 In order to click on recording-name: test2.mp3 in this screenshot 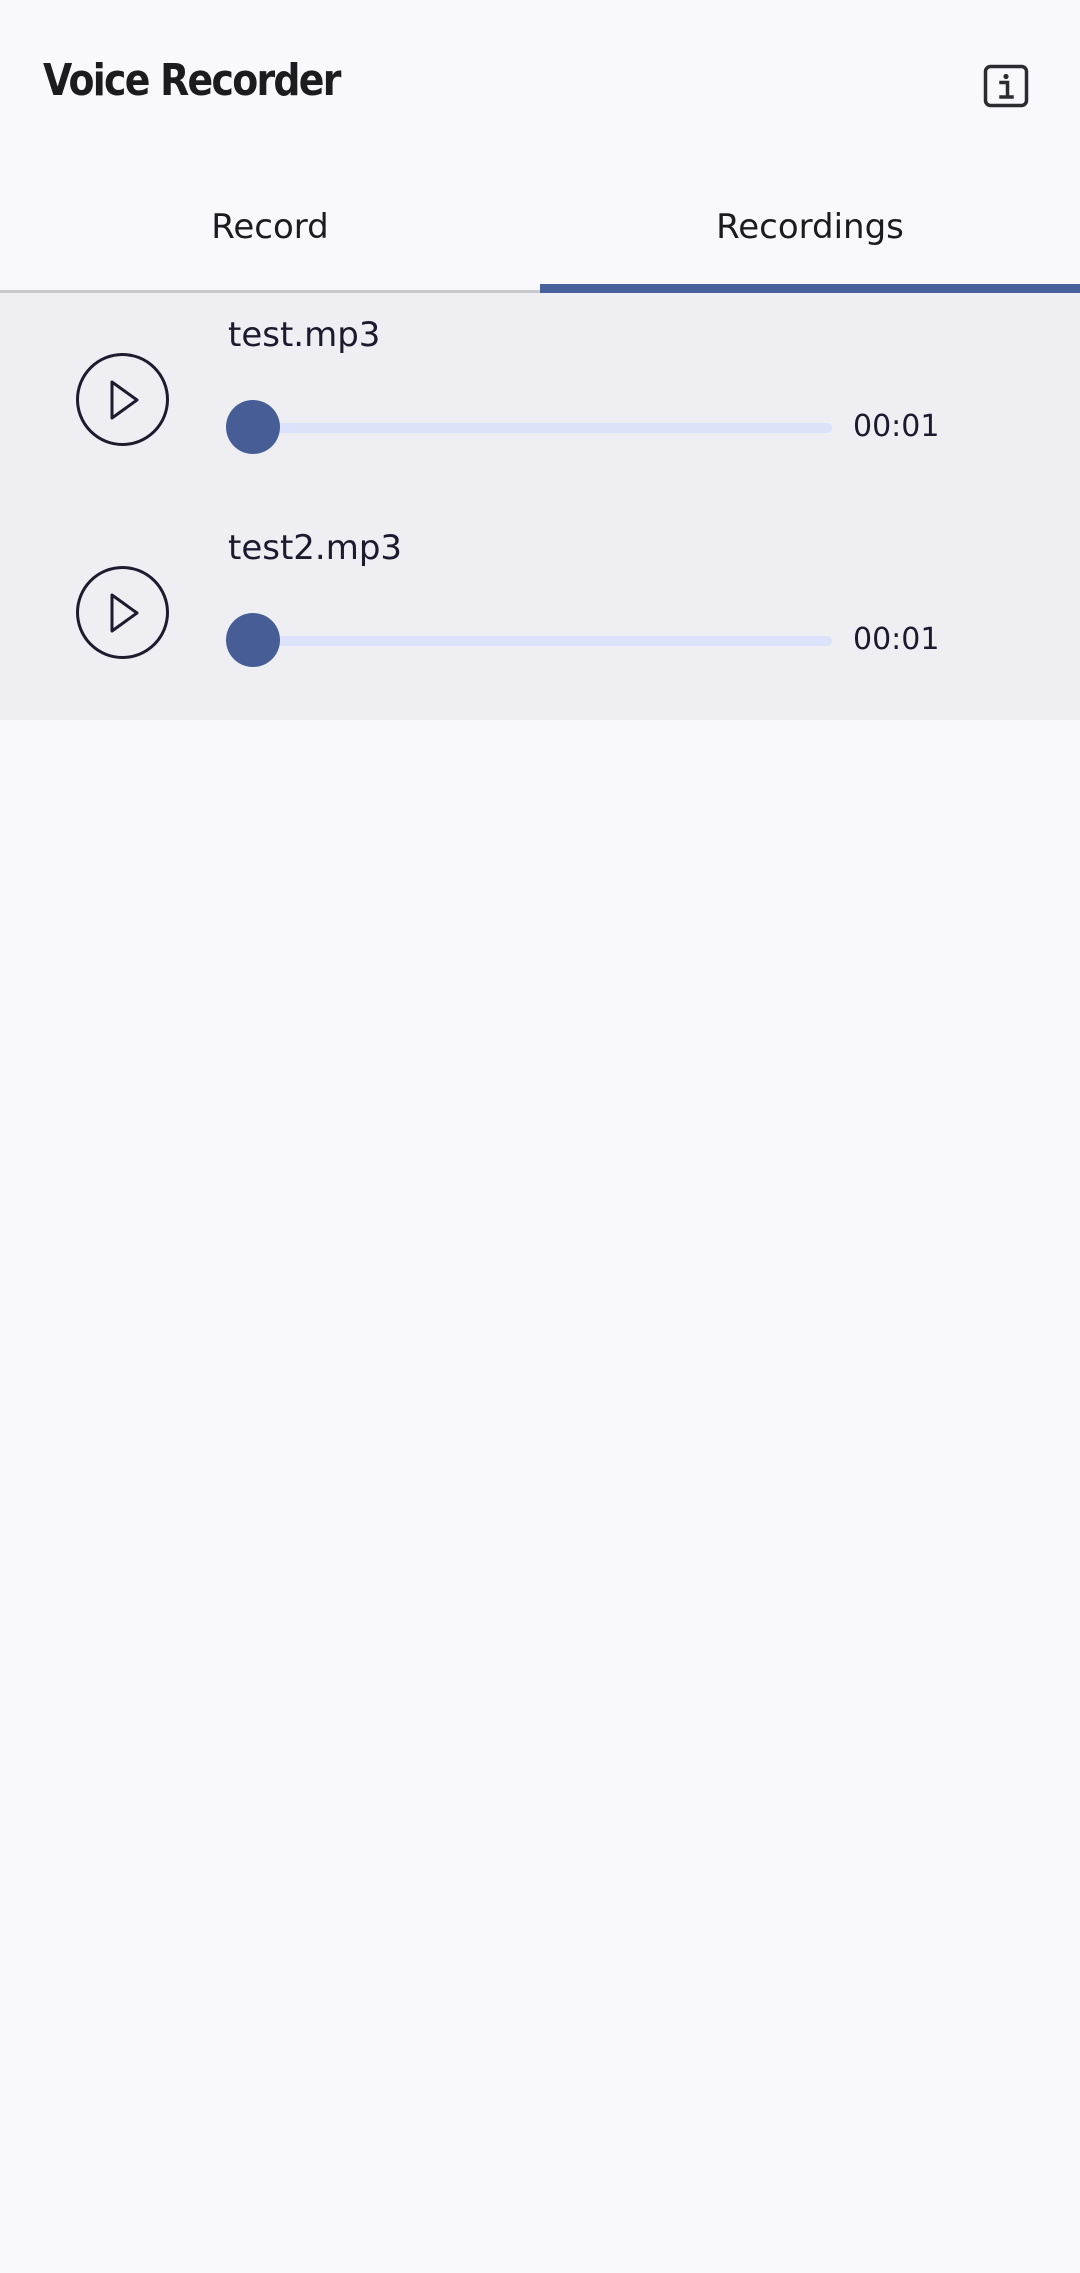, I will do `click(315, 548)`.